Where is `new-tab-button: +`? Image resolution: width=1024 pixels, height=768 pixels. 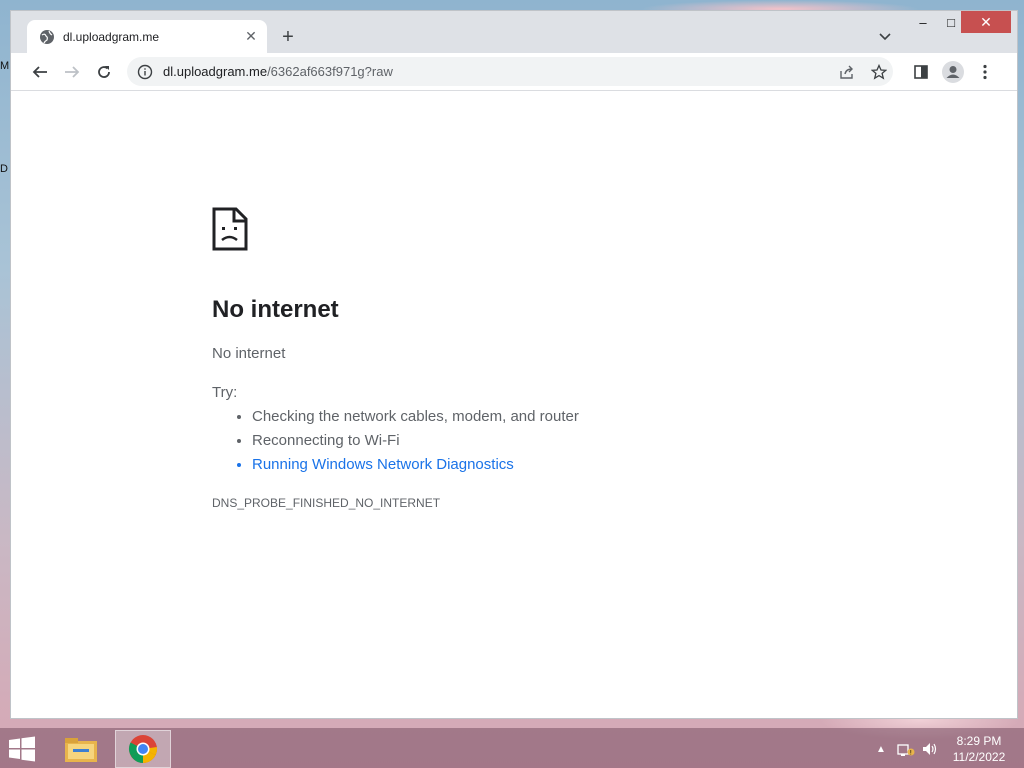 new-tab-button: + is located at coordinates (288, 37).